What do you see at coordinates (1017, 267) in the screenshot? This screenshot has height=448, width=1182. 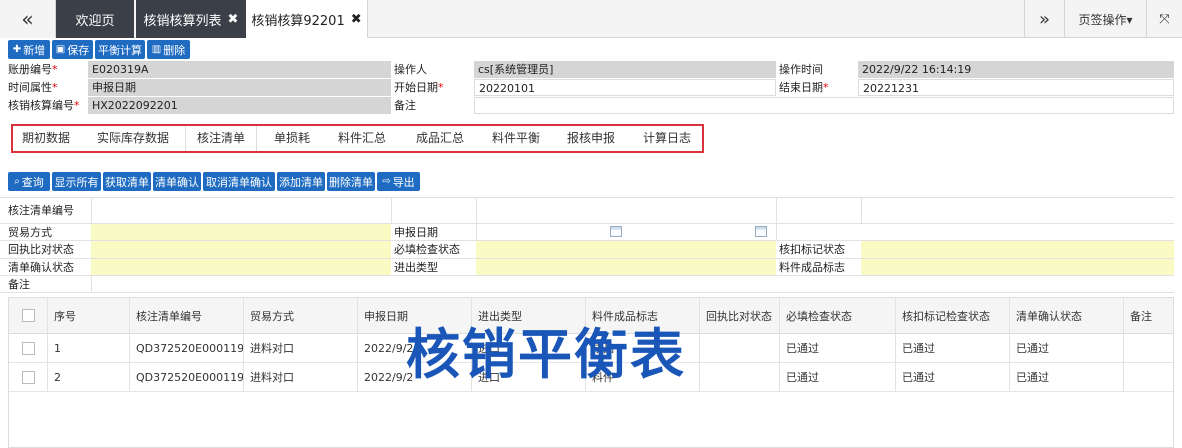 I see `product-flag-select` at bounding box center [1017, 267].